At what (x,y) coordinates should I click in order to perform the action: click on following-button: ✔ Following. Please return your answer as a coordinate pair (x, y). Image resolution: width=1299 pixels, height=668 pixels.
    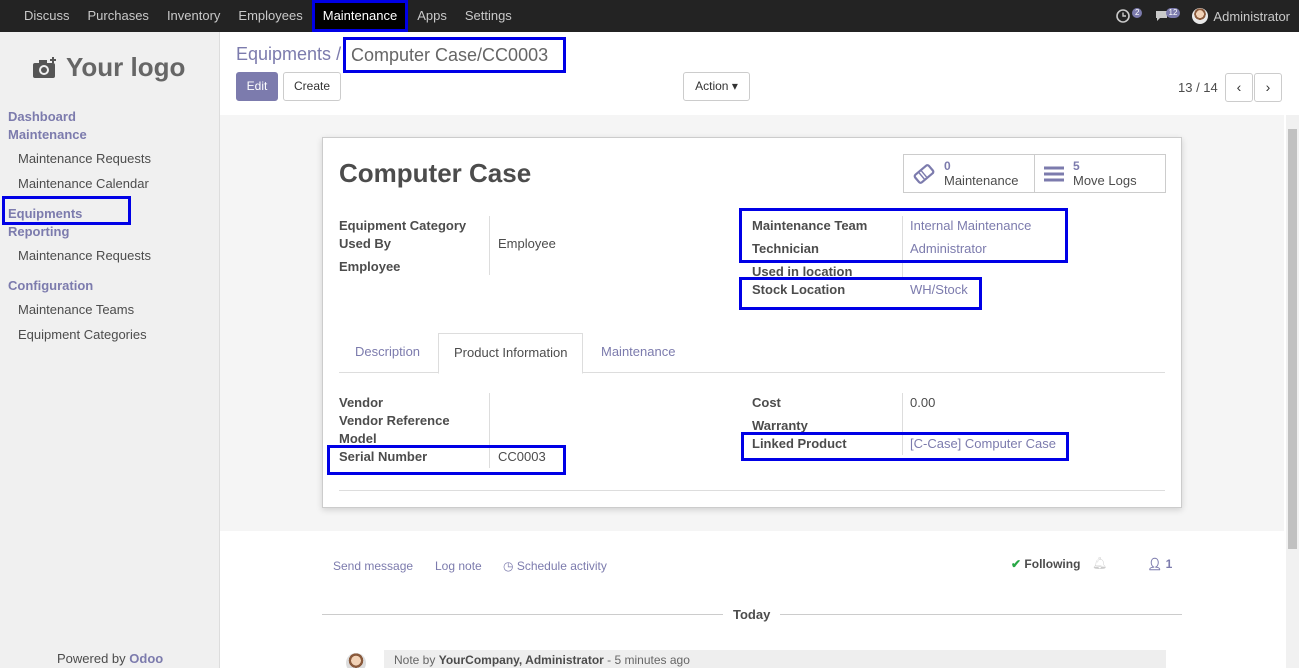
    Looking at the image, I should click on (1045, 564).